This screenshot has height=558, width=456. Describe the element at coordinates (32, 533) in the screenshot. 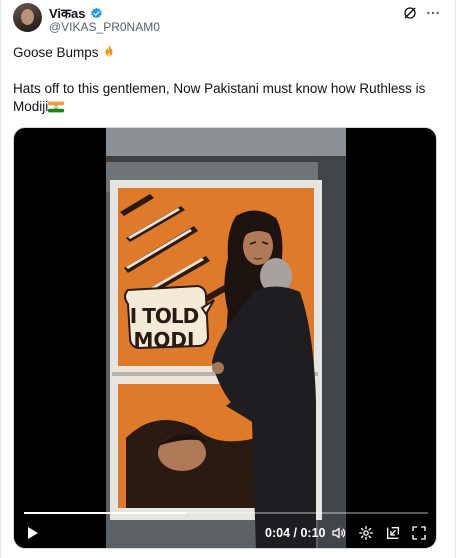

I see `play-icon` at that location.